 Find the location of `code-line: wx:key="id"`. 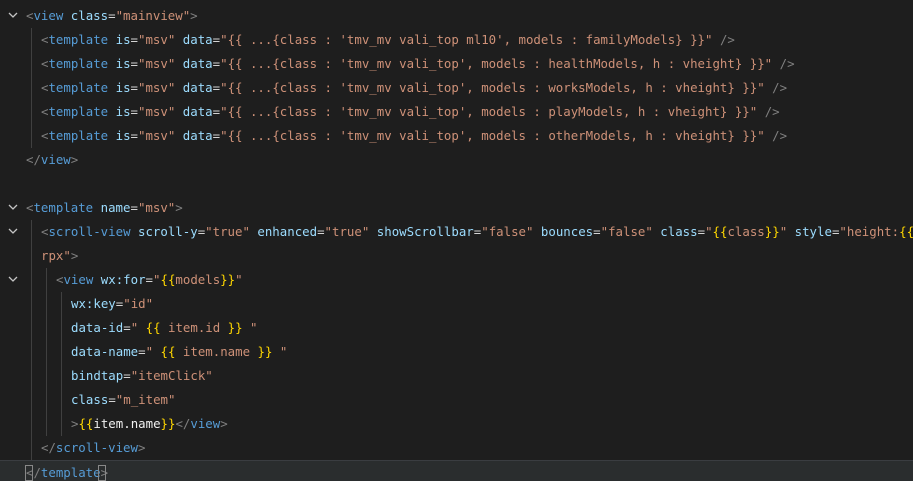

code-line: wx:key="id" is located at coordinates (456, 304).